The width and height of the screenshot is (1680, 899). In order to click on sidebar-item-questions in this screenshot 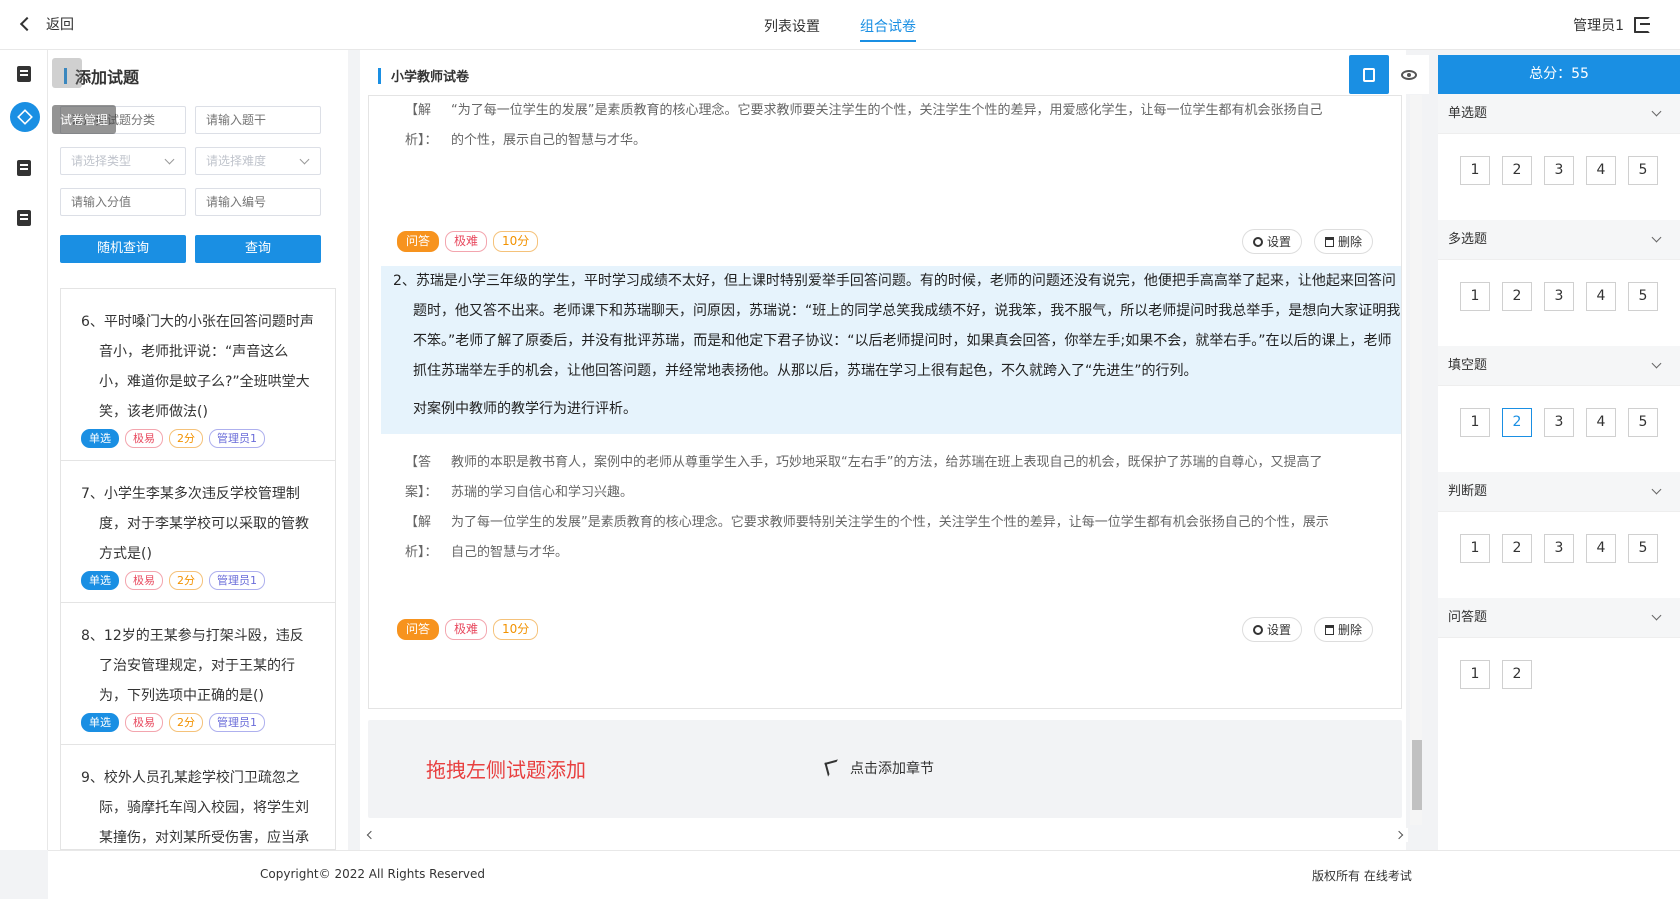, I will do `click(24, 74)`.